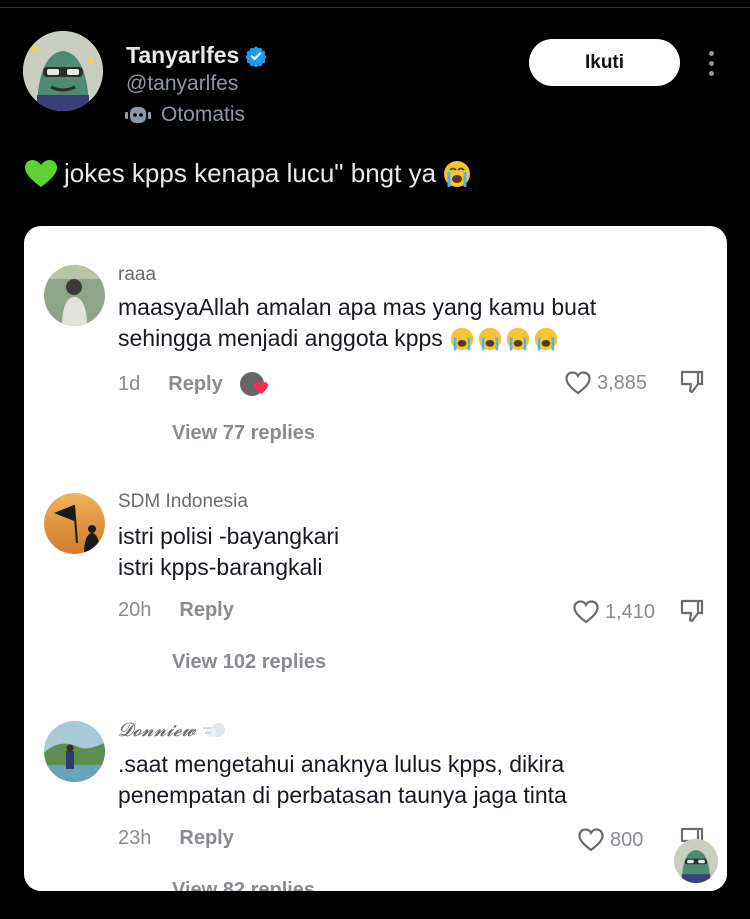 This screenshot has width=750, height=919. I want to click on comment-meta: 1d Reply, so click(194, 384).